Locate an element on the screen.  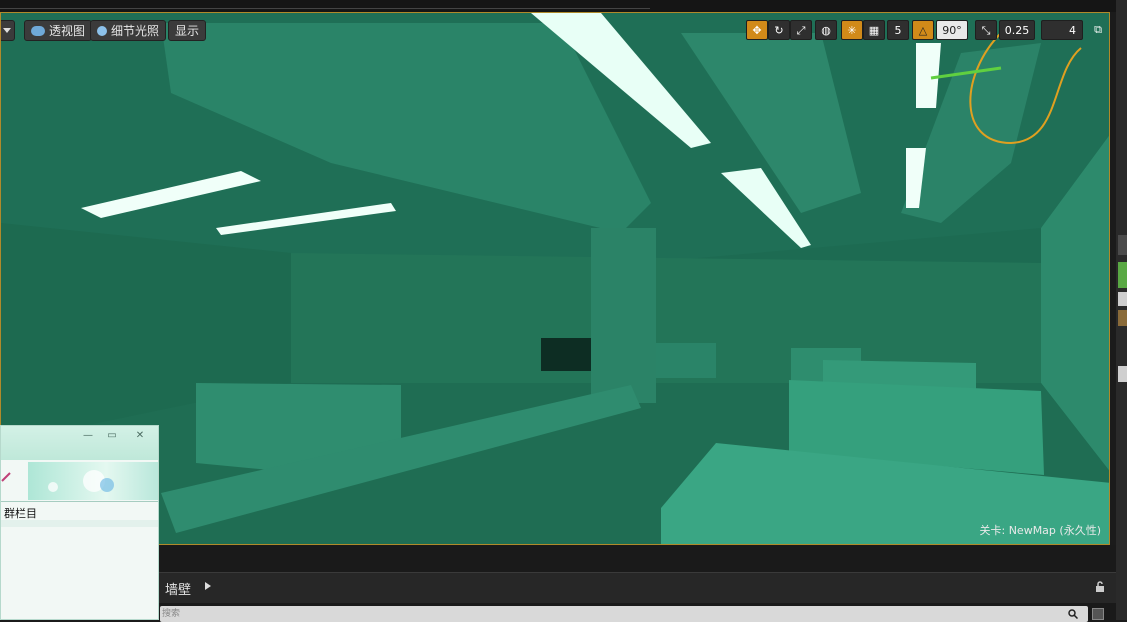
support-column is located at coordinates (623, 315).